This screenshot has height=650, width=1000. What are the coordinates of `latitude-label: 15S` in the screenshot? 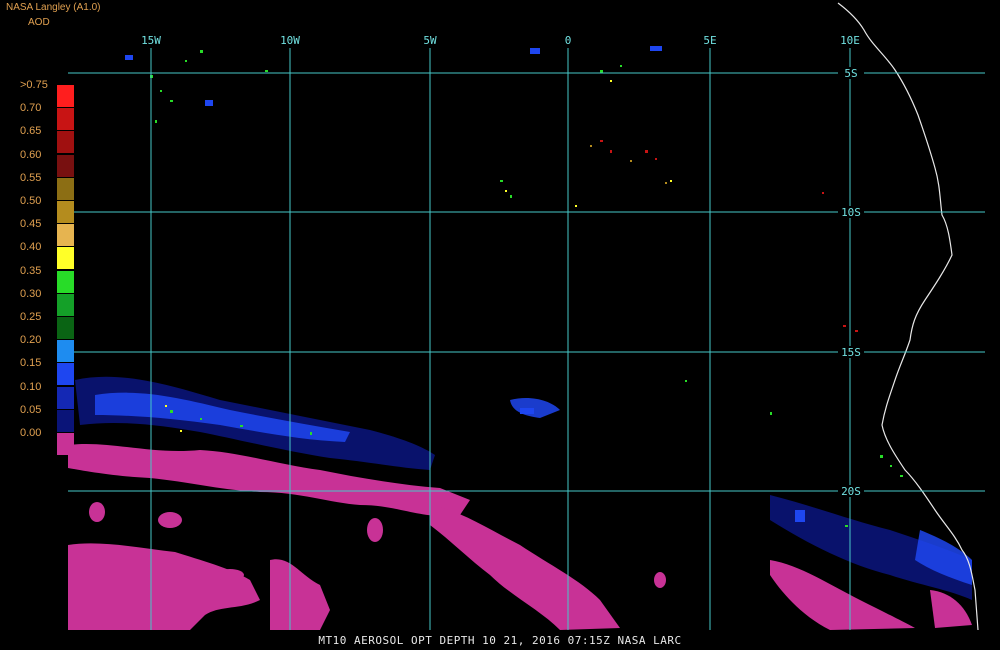 It's located at (851, 352).